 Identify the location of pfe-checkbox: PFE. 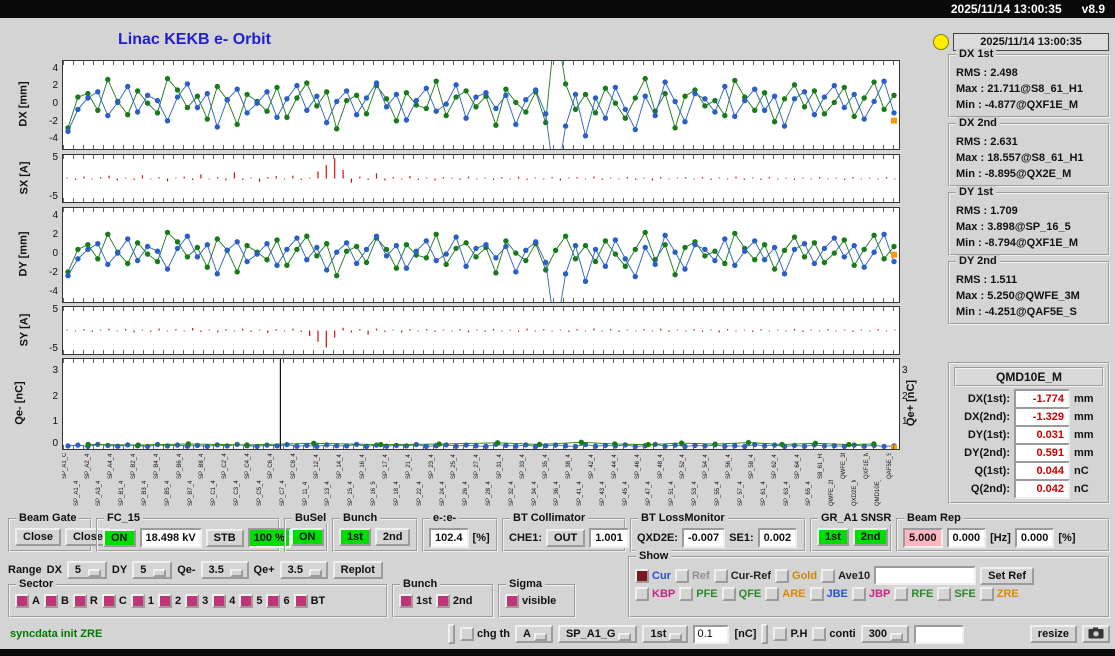
(698, 594).